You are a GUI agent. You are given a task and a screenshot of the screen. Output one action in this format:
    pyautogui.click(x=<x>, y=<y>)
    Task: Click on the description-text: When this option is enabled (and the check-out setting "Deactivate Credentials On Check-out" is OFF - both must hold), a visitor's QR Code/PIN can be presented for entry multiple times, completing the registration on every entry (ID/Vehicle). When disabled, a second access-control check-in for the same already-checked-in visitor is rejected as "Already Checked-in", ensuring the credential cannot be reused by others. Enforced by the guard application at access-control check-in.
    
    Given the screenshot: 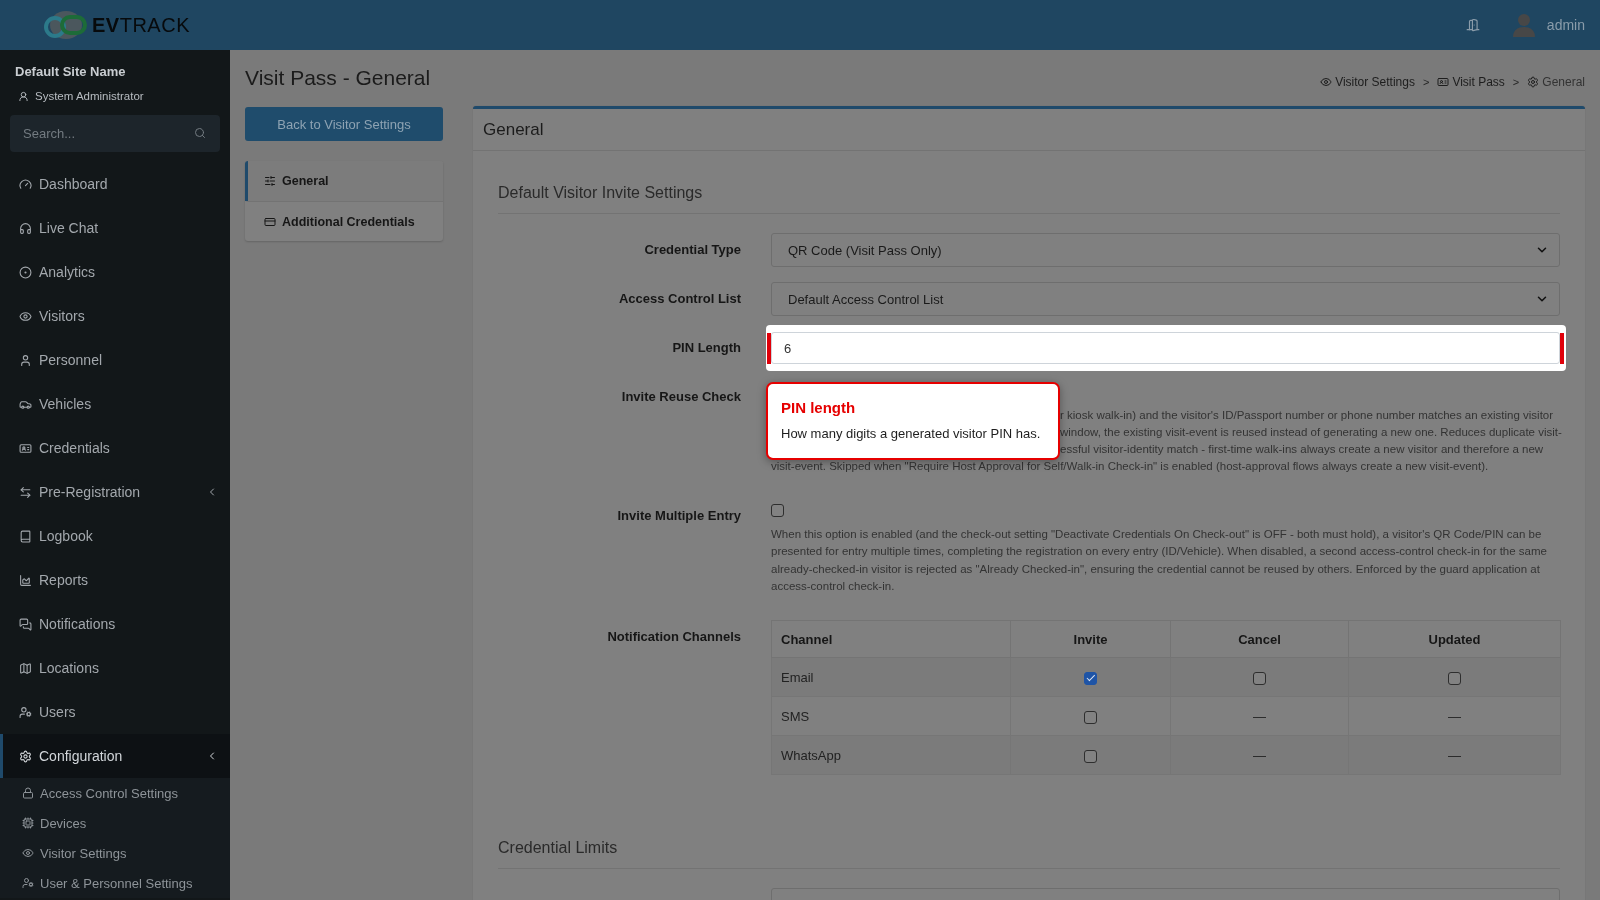 What is the action you would take?
    pyautogui.click(x=1159, y=560)
    